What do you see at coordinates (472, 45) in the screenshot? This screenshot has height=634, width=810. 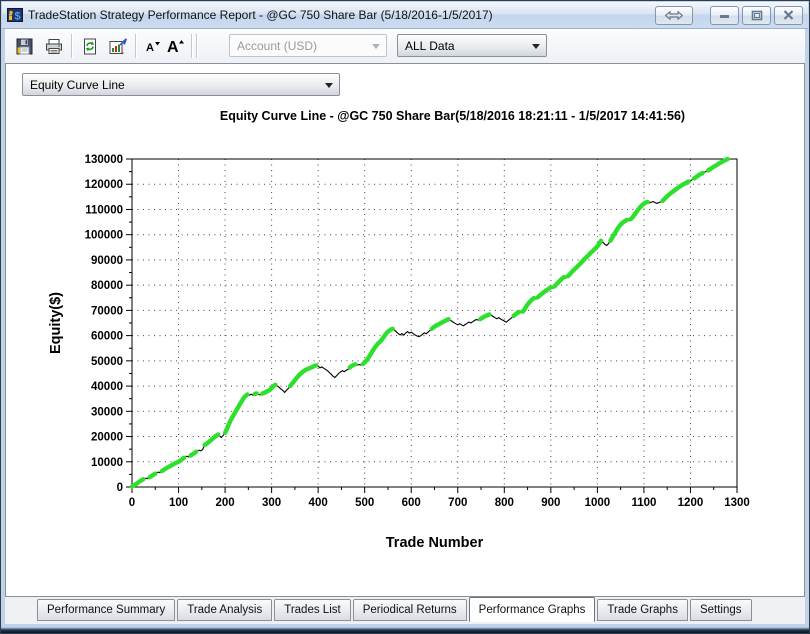 I see `data-range-combo: ALL Data` at bounding box center [472, 45].